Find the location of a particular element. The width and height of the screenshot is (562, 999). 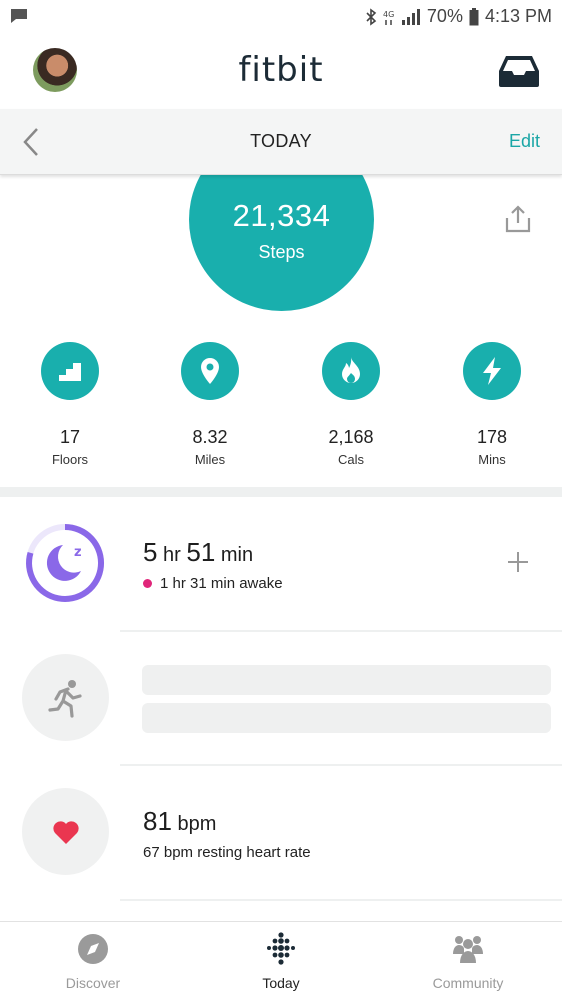

sleep-awake-text: 1 hr 31 min awake is located at coordinates (221, 583).